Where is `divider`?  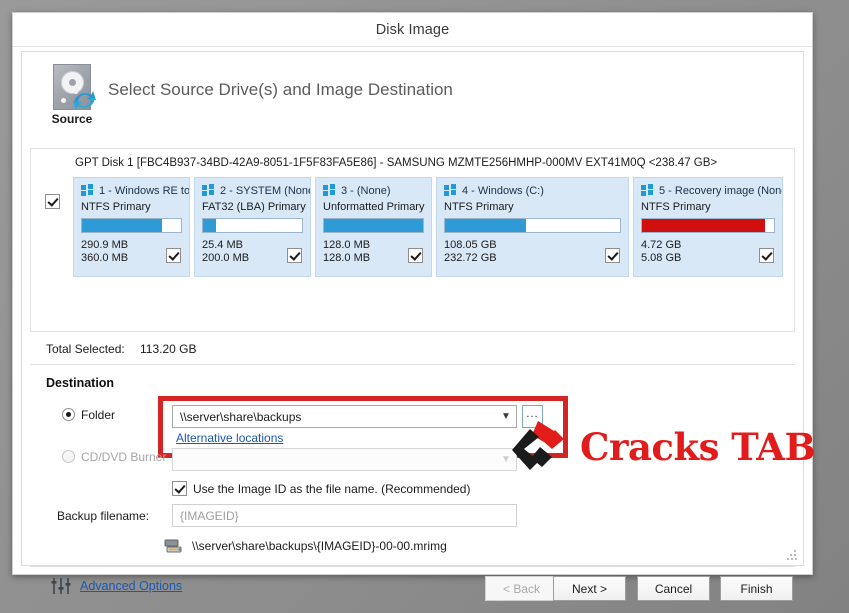 divider is located at coordinates (412, 364).